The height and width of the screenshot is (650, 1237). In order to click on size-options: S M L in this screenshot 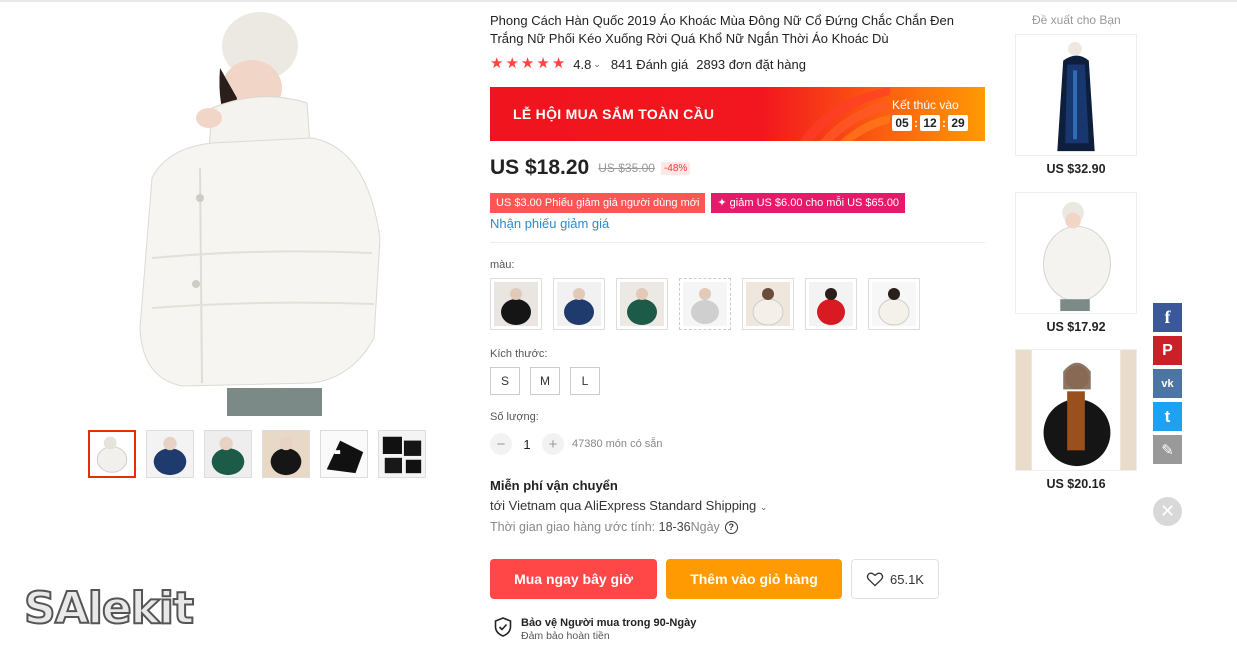, I will do `click(545, 381)`.